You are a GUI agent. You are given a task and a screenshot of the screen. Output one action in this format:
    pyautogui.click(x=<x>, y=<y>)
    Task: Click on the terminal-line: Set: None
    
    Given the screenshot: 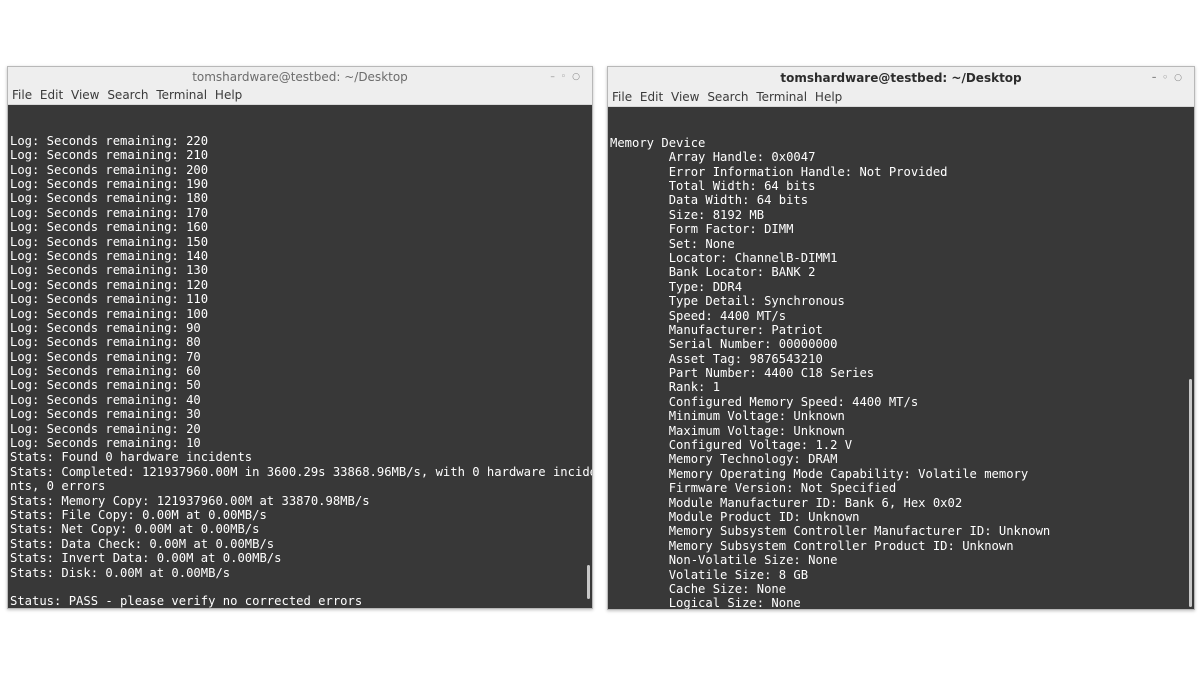 What is the action you would take?
    pyautogui.click(x=672, y=243)
    